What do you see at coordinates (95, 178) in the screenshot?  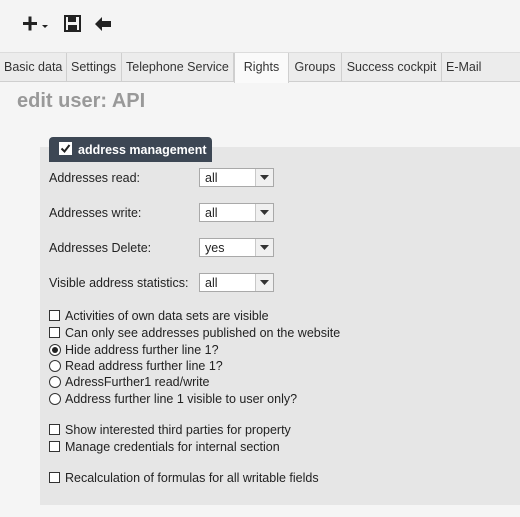 I see `field-label-addresses-read: Addresses read:` at bounding box center [95, 178].